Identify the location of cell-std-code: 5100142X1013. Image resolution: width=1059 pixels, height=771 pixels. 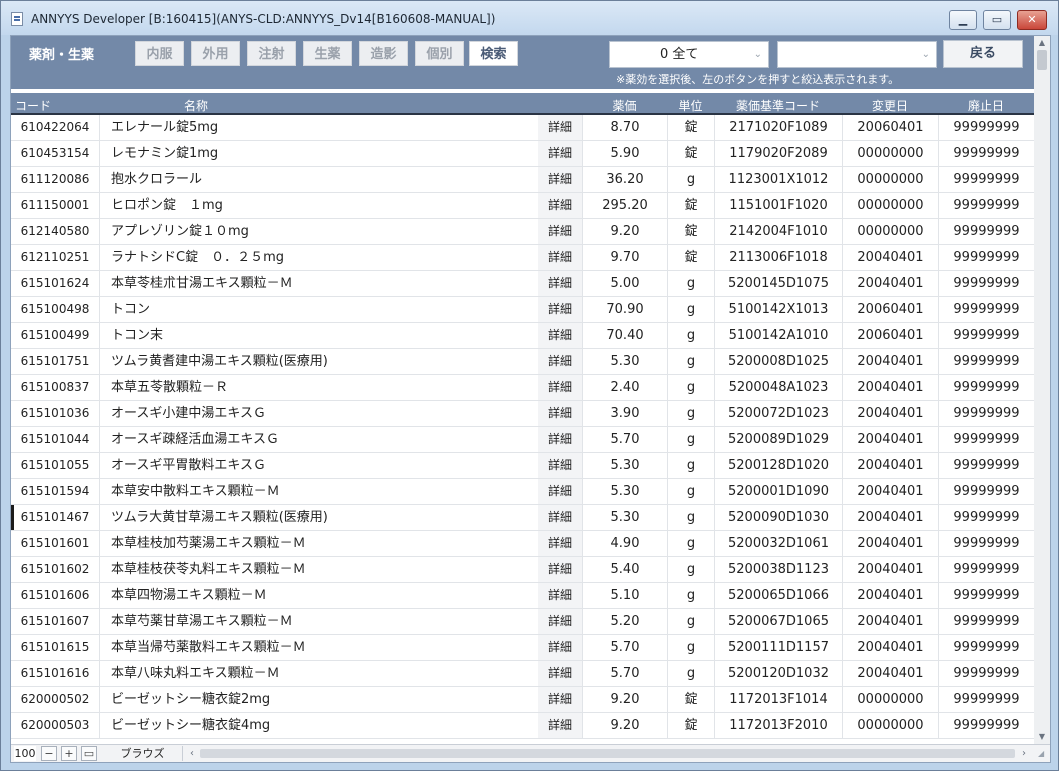
(778, 309).